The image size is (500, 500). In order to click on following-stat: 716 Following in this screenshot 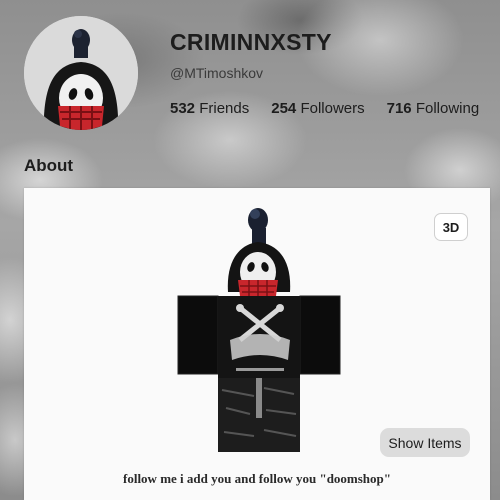, I will do `click(433, 108)`.